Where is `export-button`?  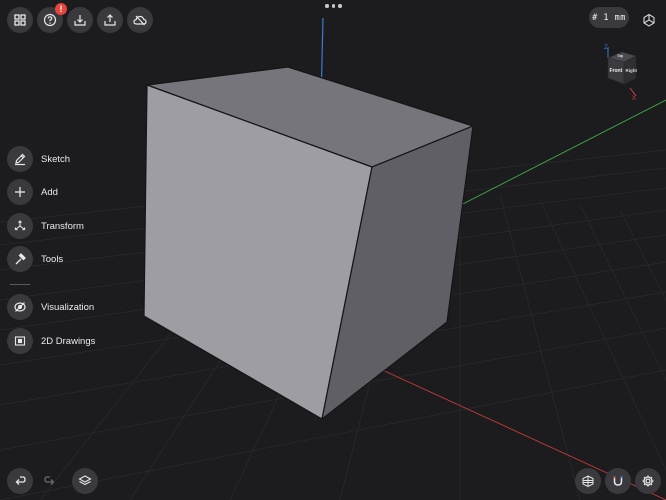
export-button is located at coordinates (110, 20).